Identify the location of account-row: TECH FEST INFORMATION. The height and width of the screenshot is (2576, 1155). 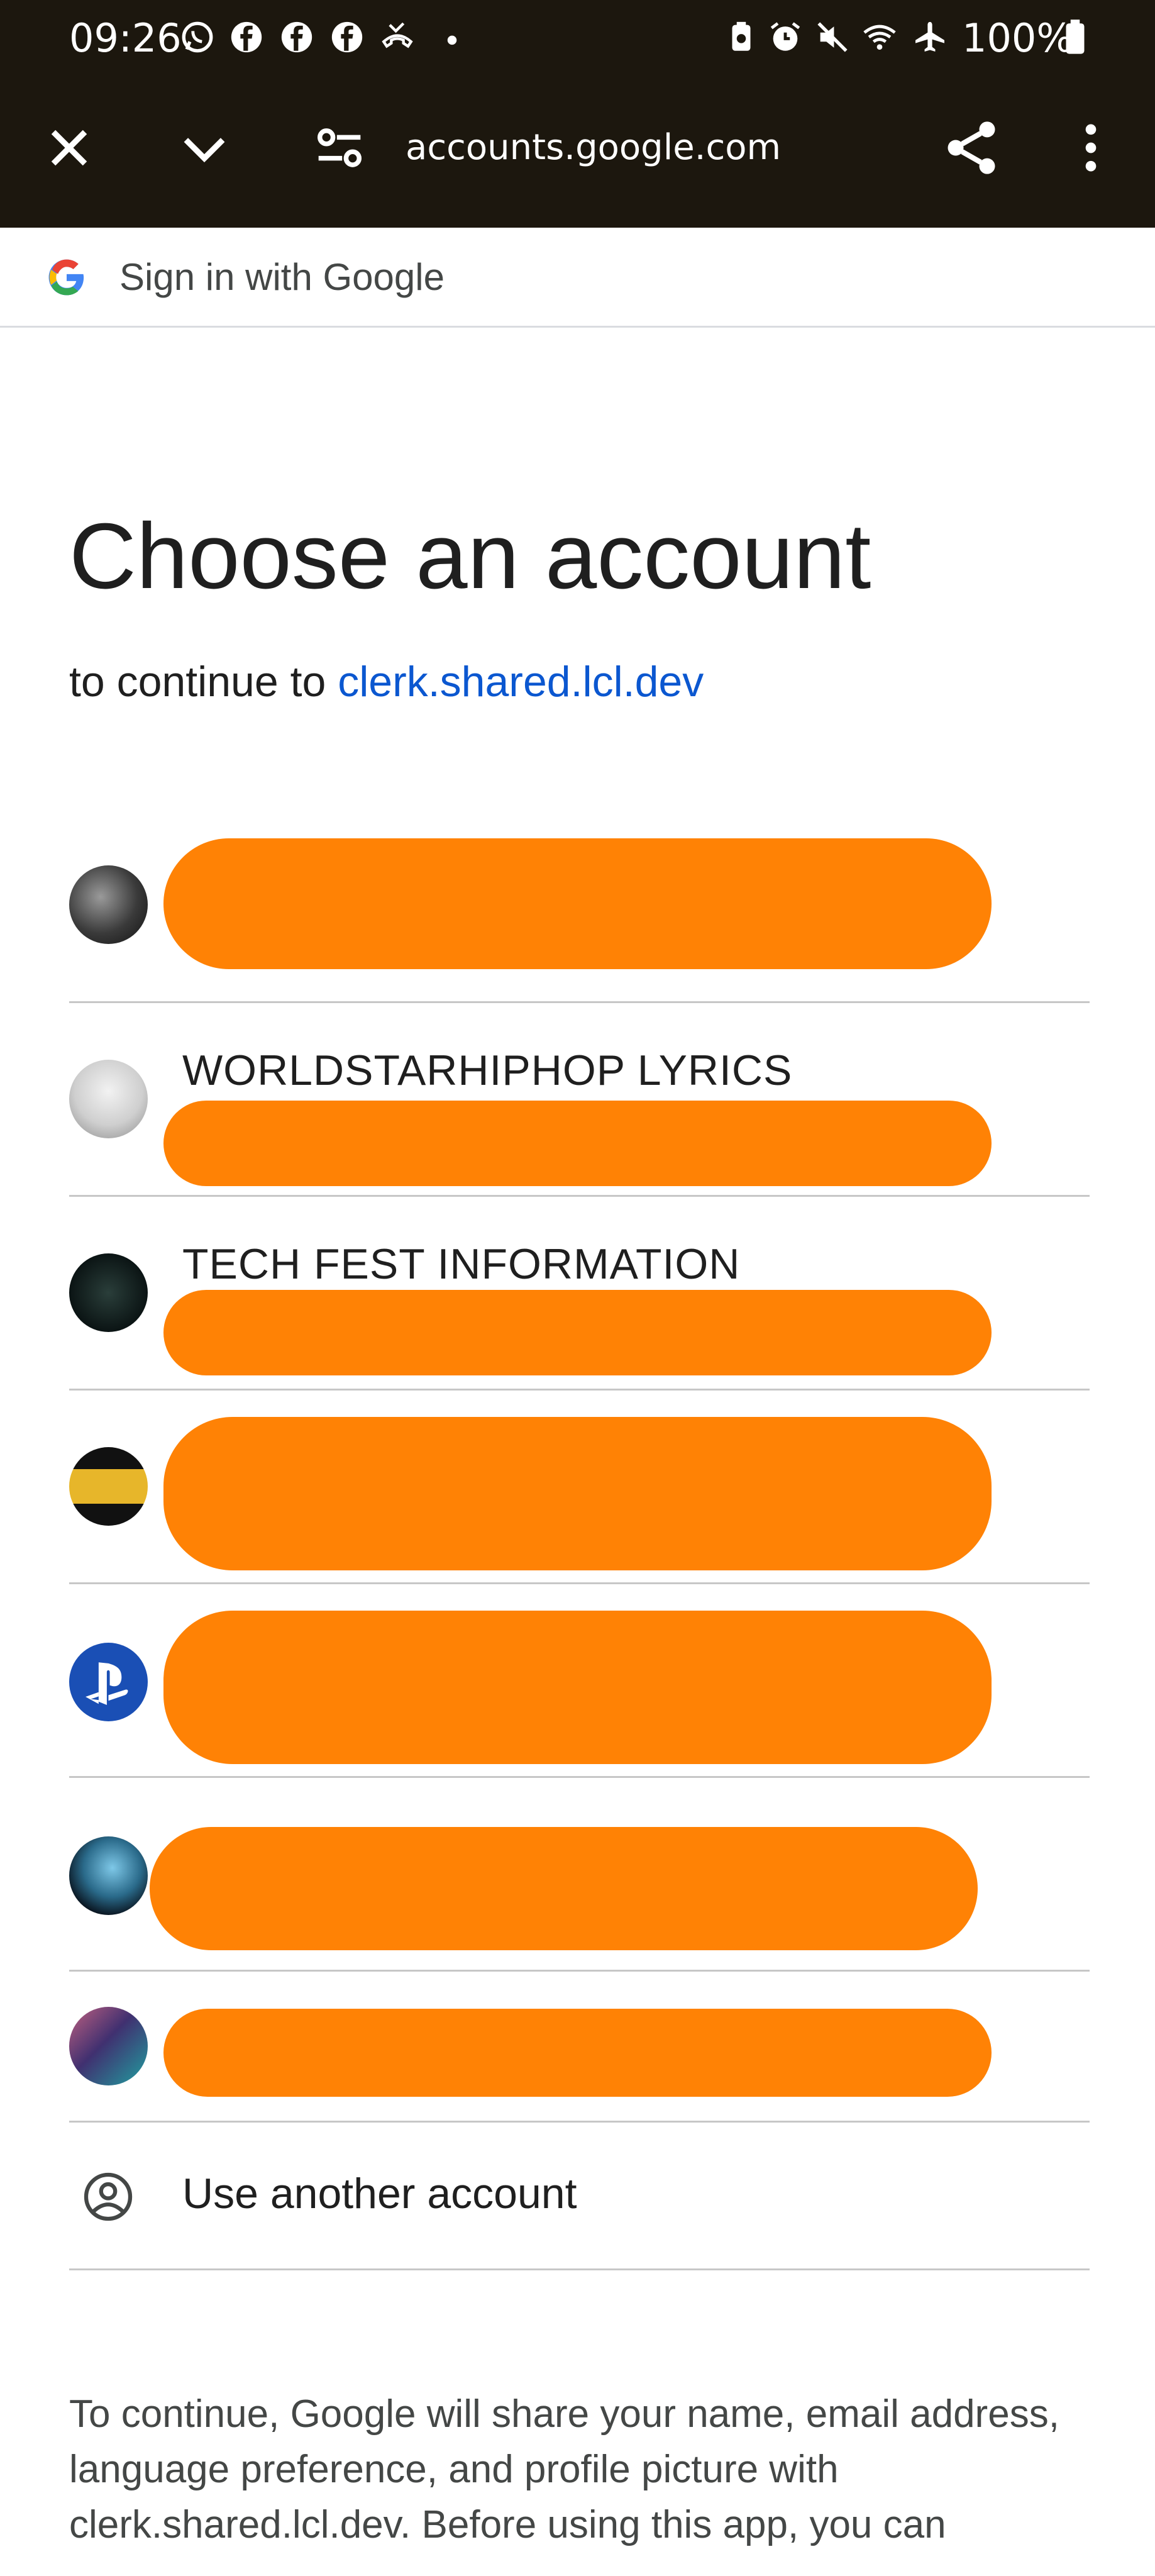
(579, 1294).